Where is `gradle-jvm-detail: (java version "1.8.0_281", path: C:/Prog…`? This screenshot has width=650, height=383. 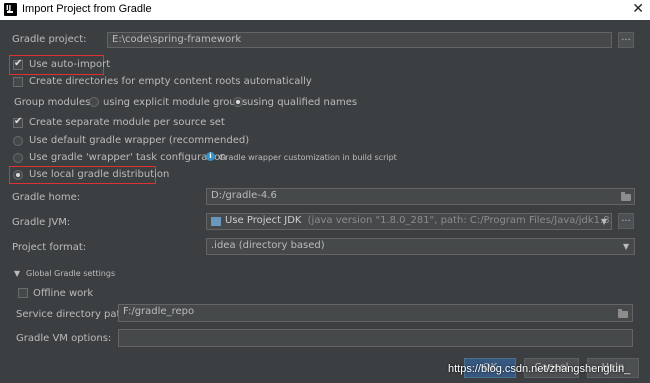
gradle-jvm-detail: (java version "1.8.0_281", path: C:/Prog… is located at coordinates (459, 220).